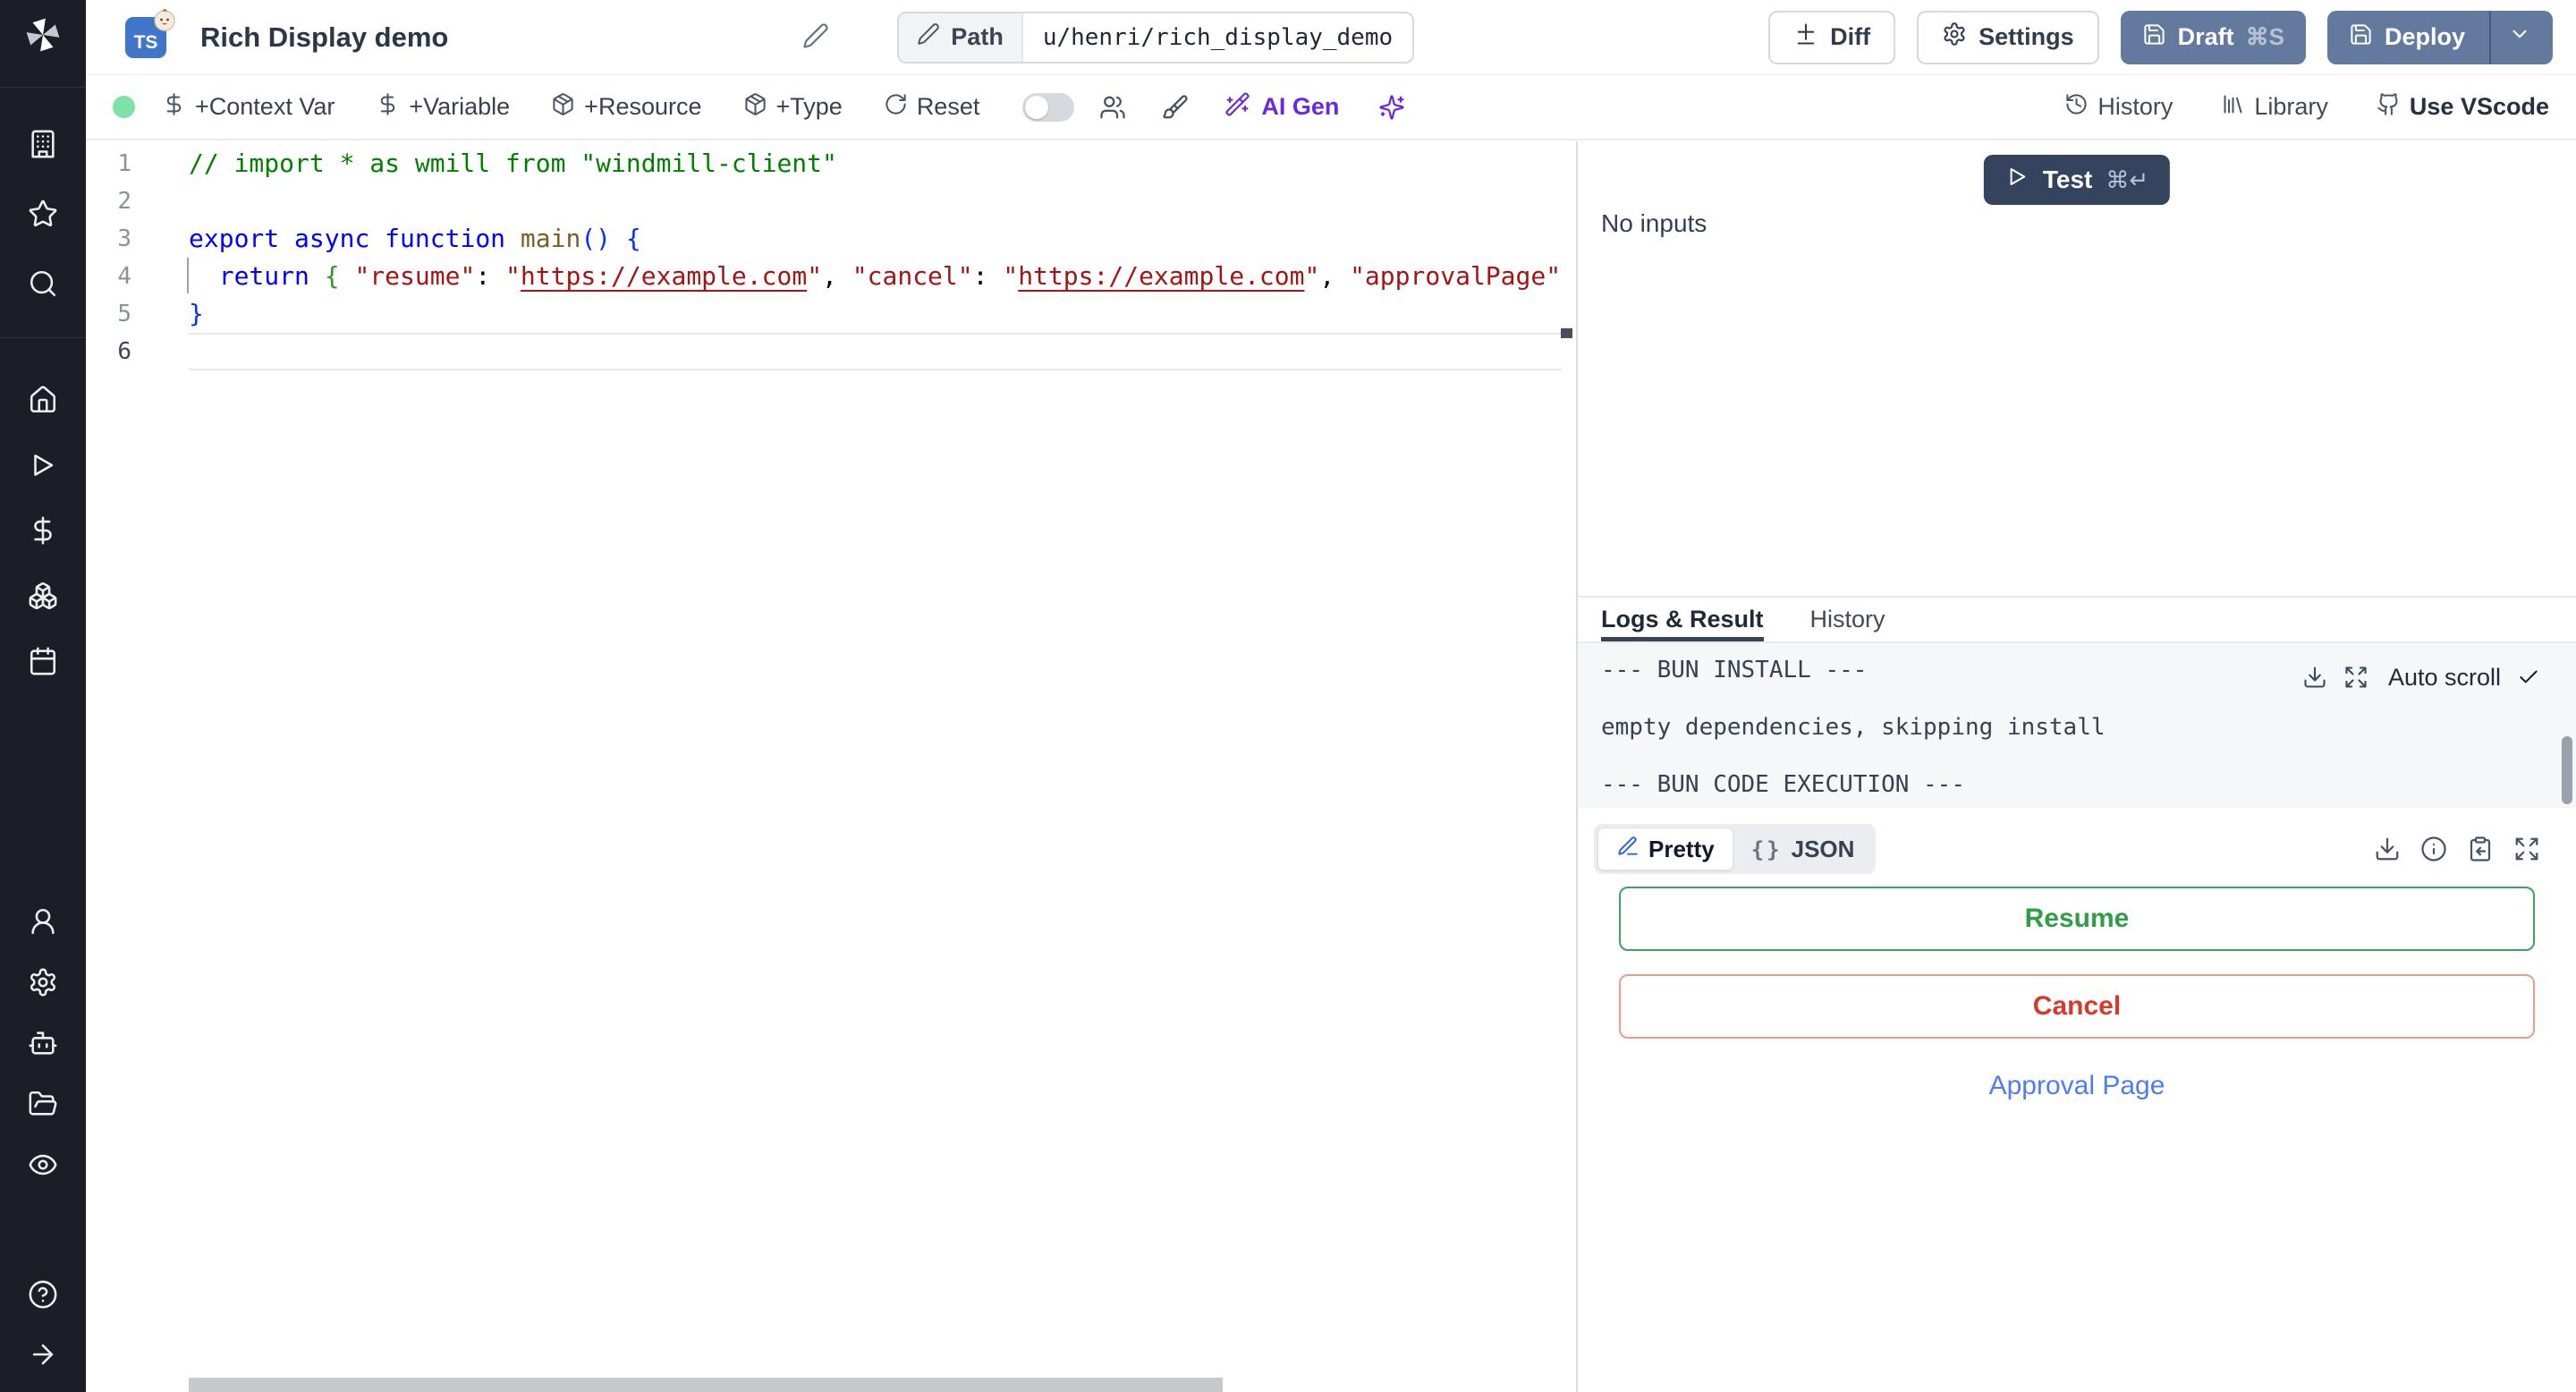 The height and width of the screenshot is (1392, 2576). What do you see at coordinates (1175, 107) in the screenshot?
I see `format-brush-icon` at bounding box center [1175, 107].